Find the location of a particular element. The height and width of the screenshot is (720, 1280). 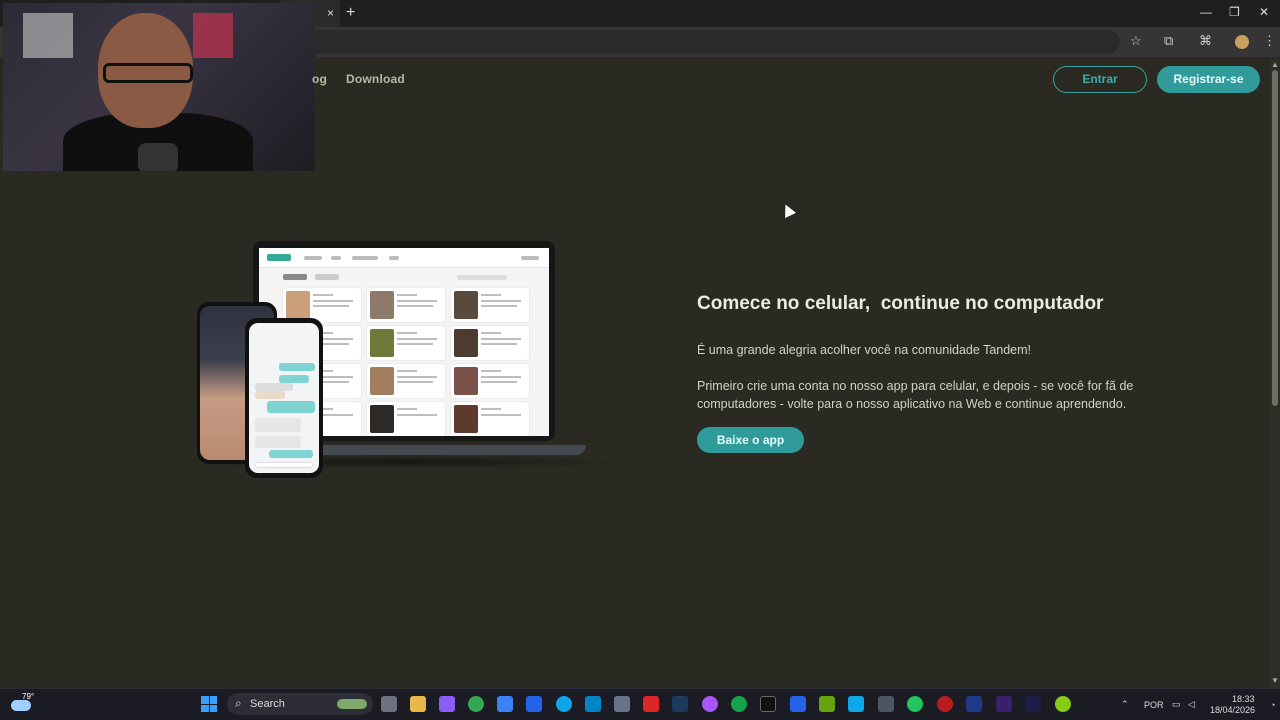

phone-chat-screen is located at coordinates (284, 398).